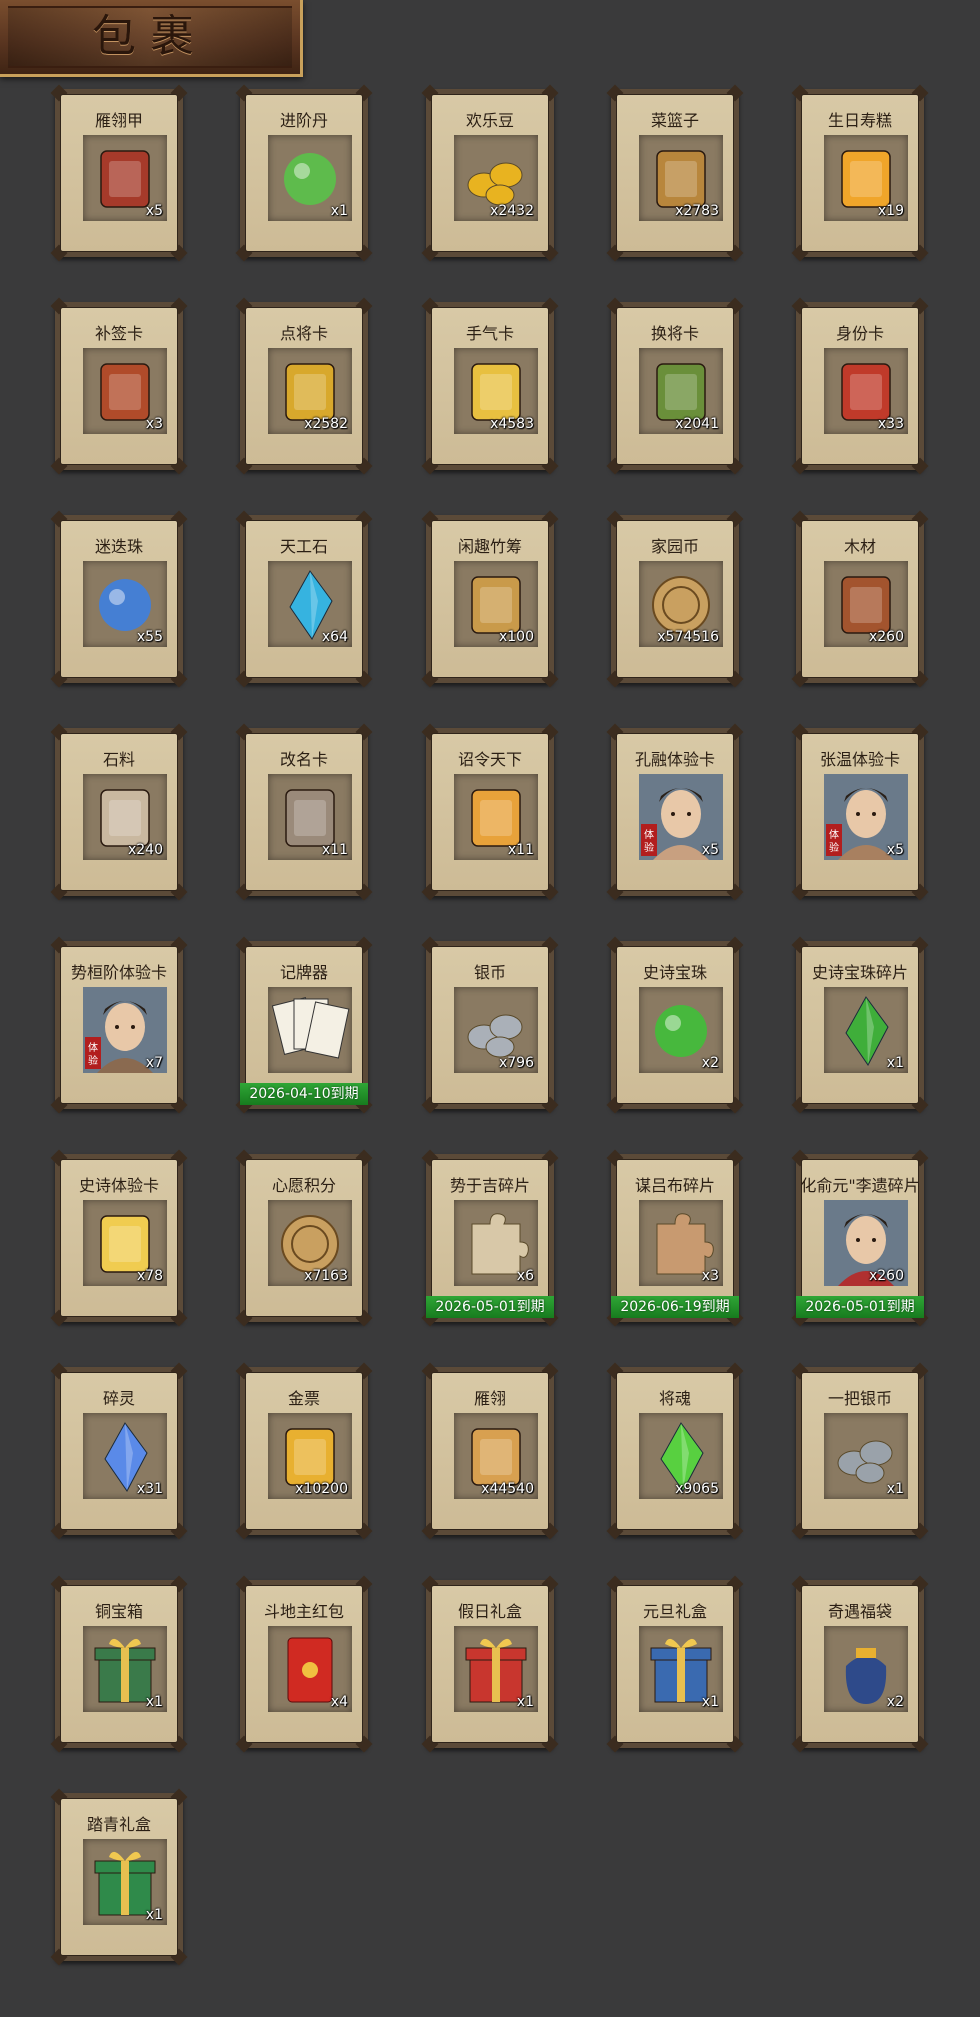  I want to click on item-card-paper: 斗地主红包 x4, so click(304, 1664).